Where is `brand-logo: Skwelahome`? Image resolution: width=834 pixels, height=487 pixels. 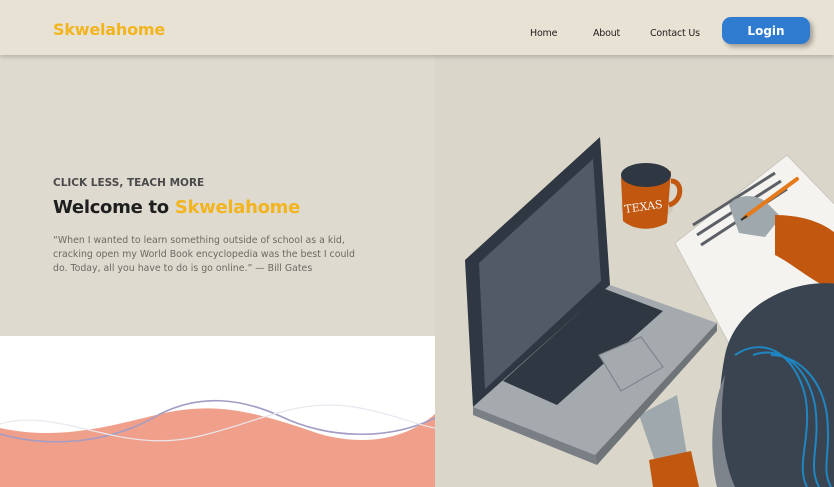 brand-logo: Skwelahome is located at coordinates (109, 29).